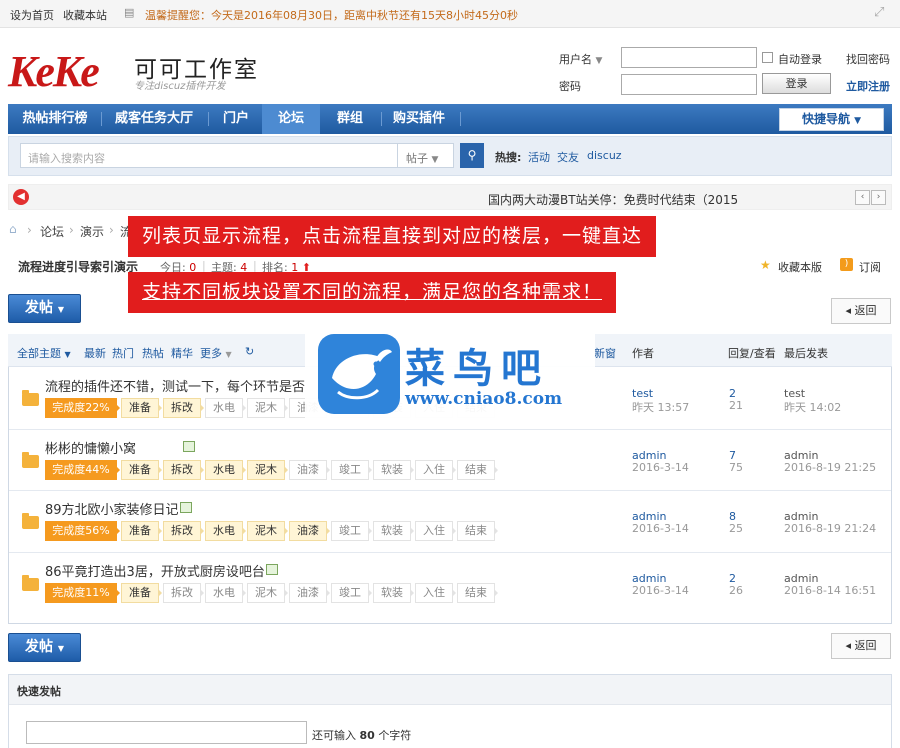 This screenshot has width=900, height=748. Describe the element at coordinates (426, 155) in the screenshot. I see `search-scope-select: 帖子 ▼` at that location.